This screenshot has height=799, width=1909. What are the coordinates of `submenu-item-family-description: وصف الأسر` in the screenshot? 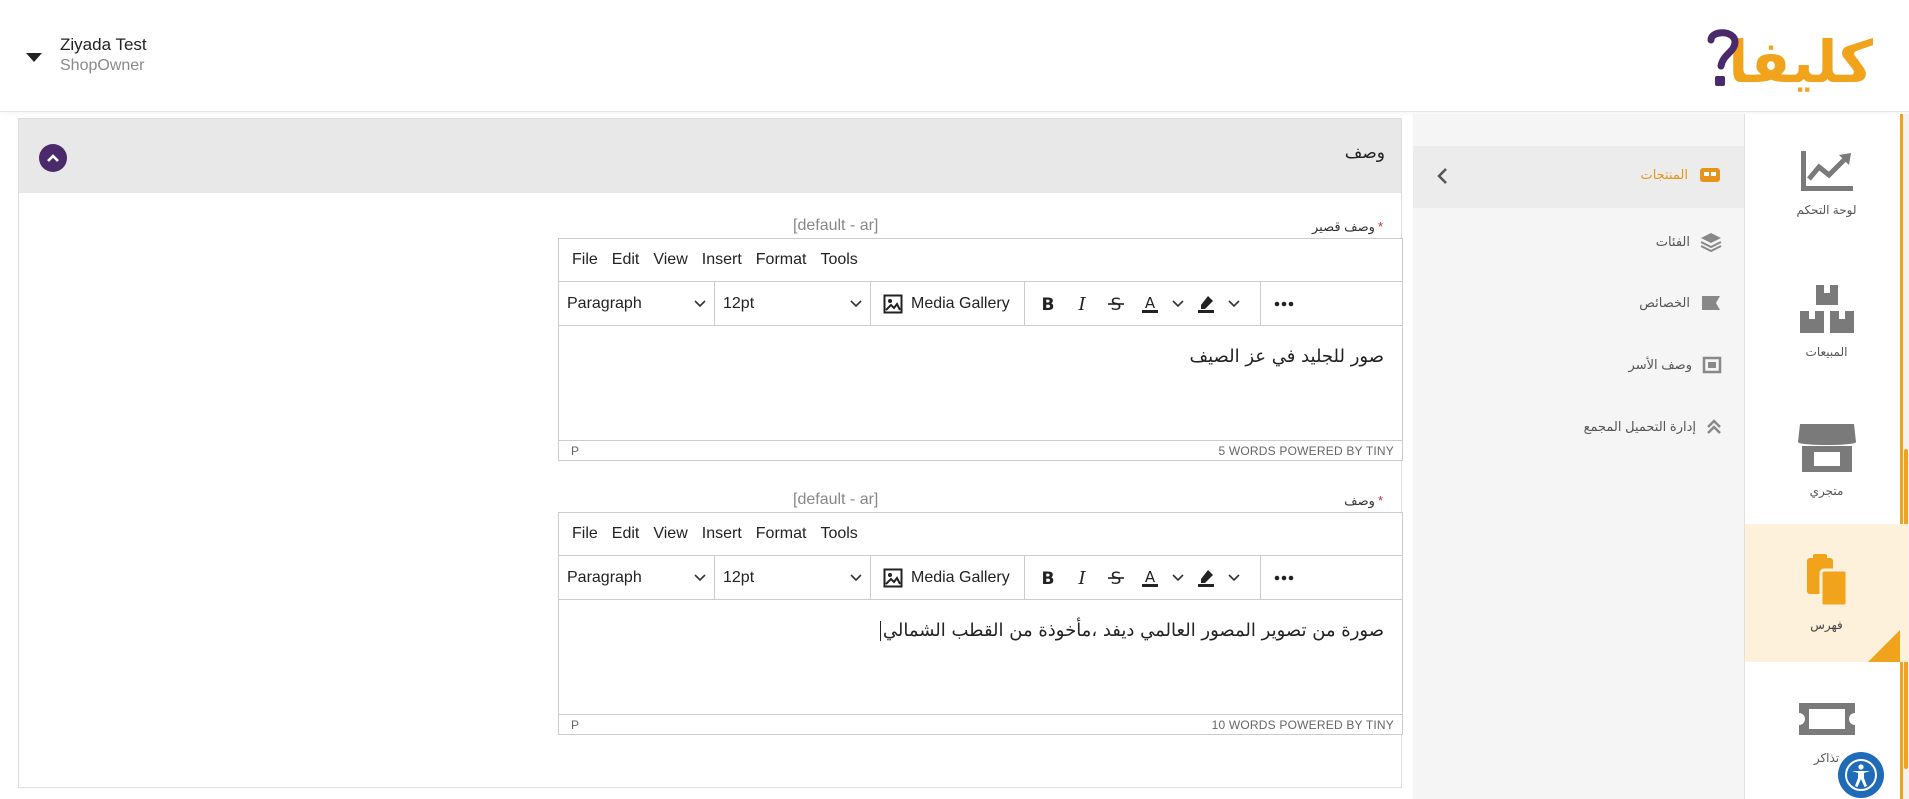 It's located at (1675, 365).